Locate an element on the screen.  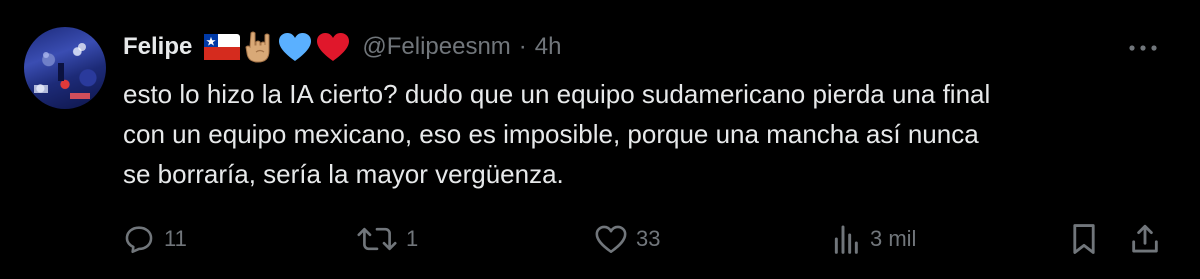
tweet-header: Felipe @Felipeesnm · 4h is located at coordinates (342, 47).